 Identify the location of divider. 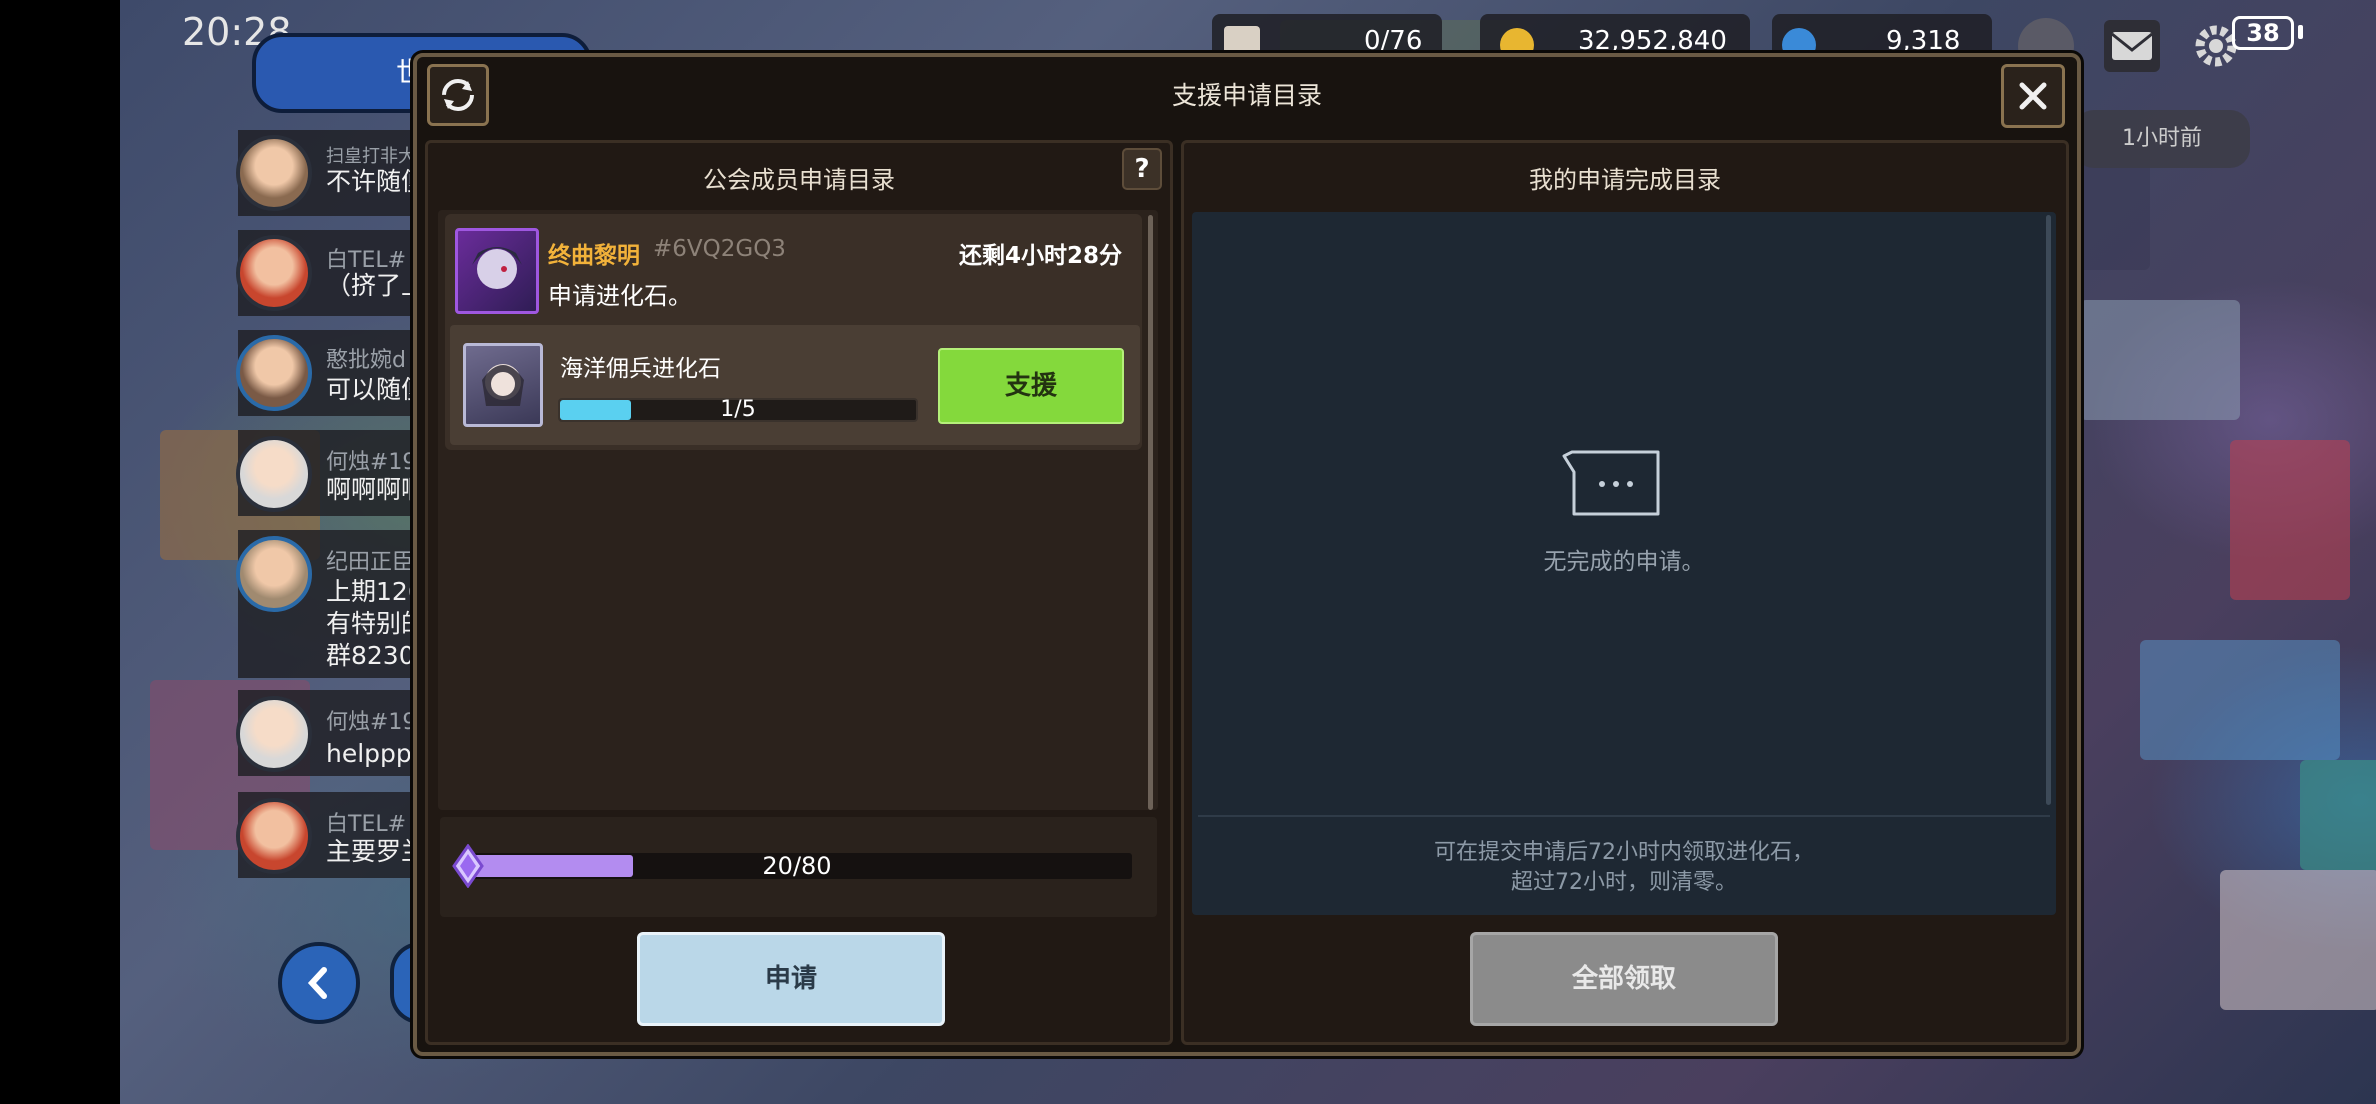
(1624, 816).